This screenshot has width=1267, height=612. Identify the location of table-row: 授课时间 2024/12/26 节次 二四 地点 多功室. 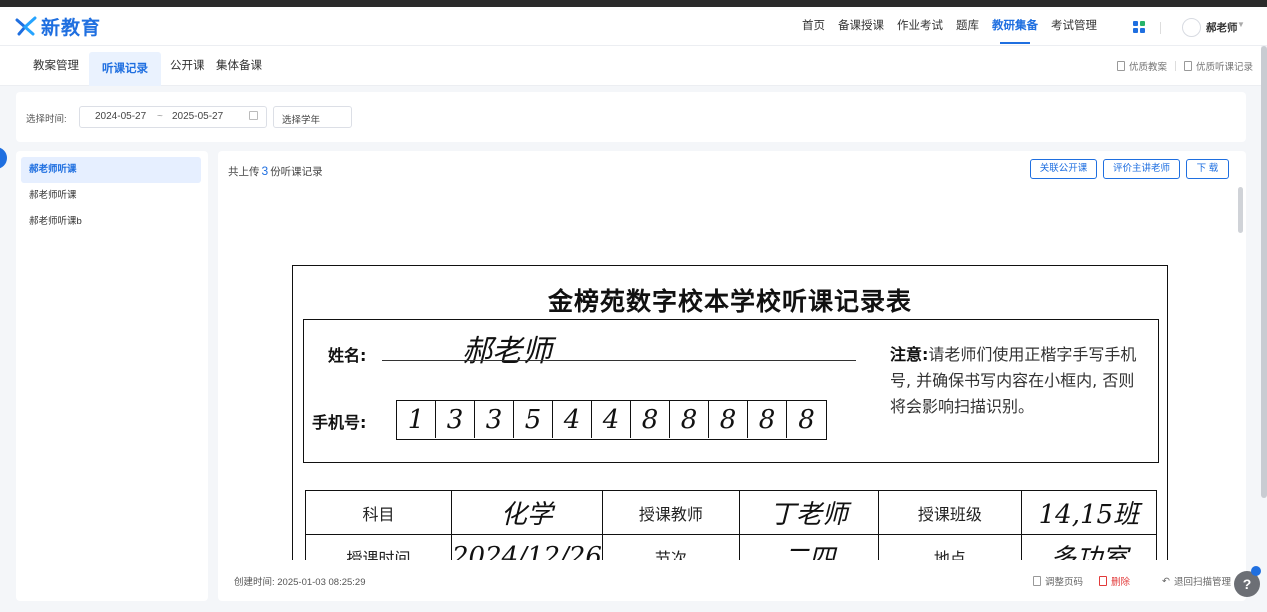
(731, 547).